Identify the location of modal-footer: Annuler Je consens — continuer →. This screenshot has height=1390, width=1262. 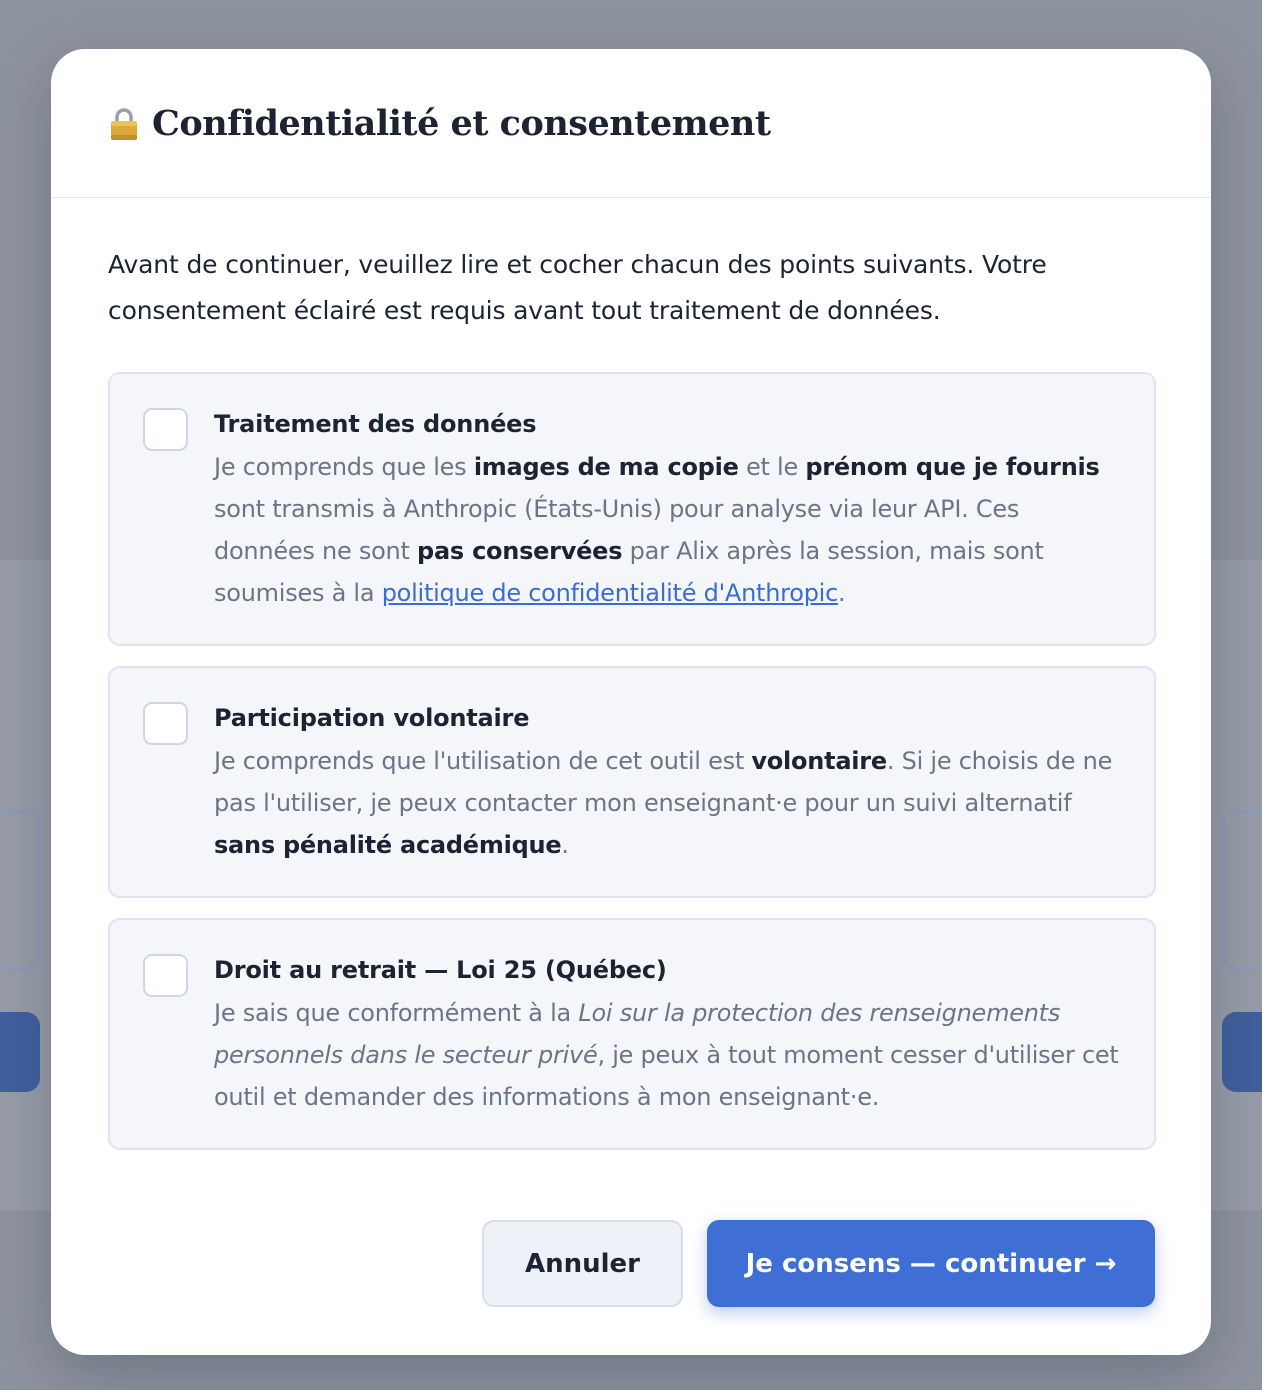
(818, 1263).